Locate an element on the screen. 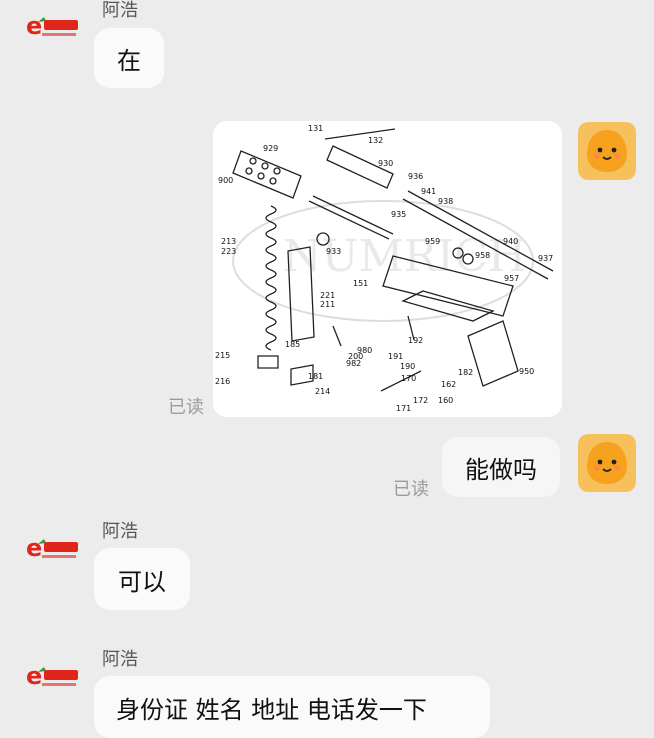  part-number-label: 151 is located at coordinates (360, 283).